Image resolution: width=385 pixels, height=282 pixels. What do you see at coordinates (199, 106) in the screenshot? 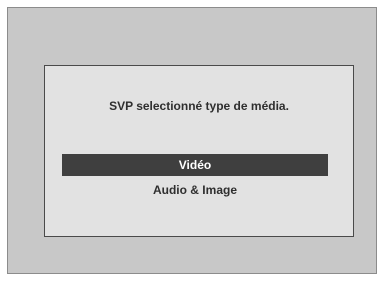
I see `dialog-prompt: SVP selectionné type de média.` at bounding box center [199, 106].